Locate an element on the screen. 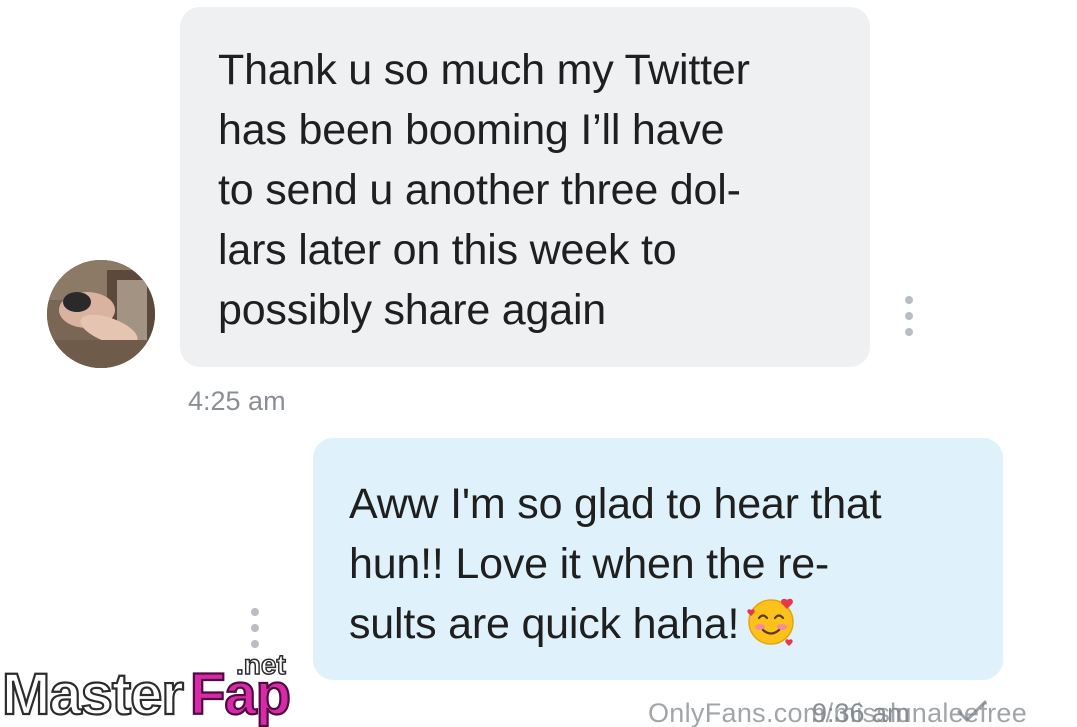 The width and height of the screenshot is (1077, 727). site-watermark-logo: Master Fap .net is located at coordinates (152, 687).